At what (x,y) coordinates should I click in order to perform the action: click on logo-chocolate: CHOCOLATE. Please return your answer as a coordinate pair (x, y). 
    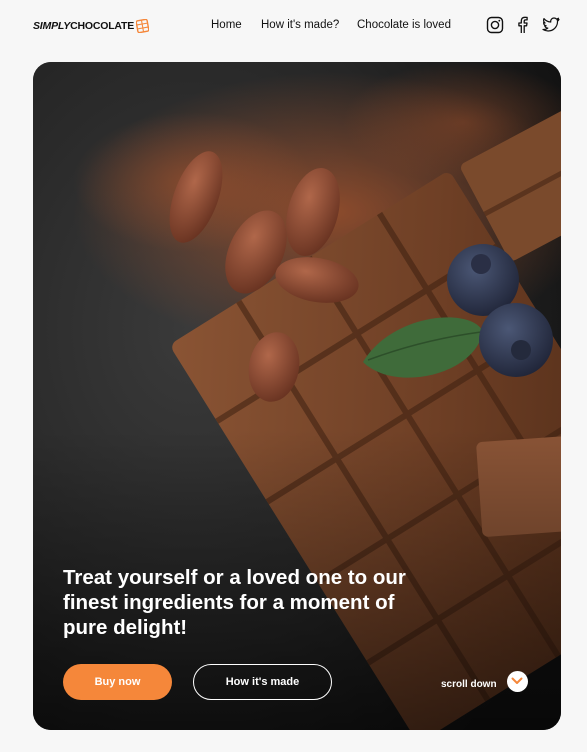
    Looking at the image, I should click on (102, 26).